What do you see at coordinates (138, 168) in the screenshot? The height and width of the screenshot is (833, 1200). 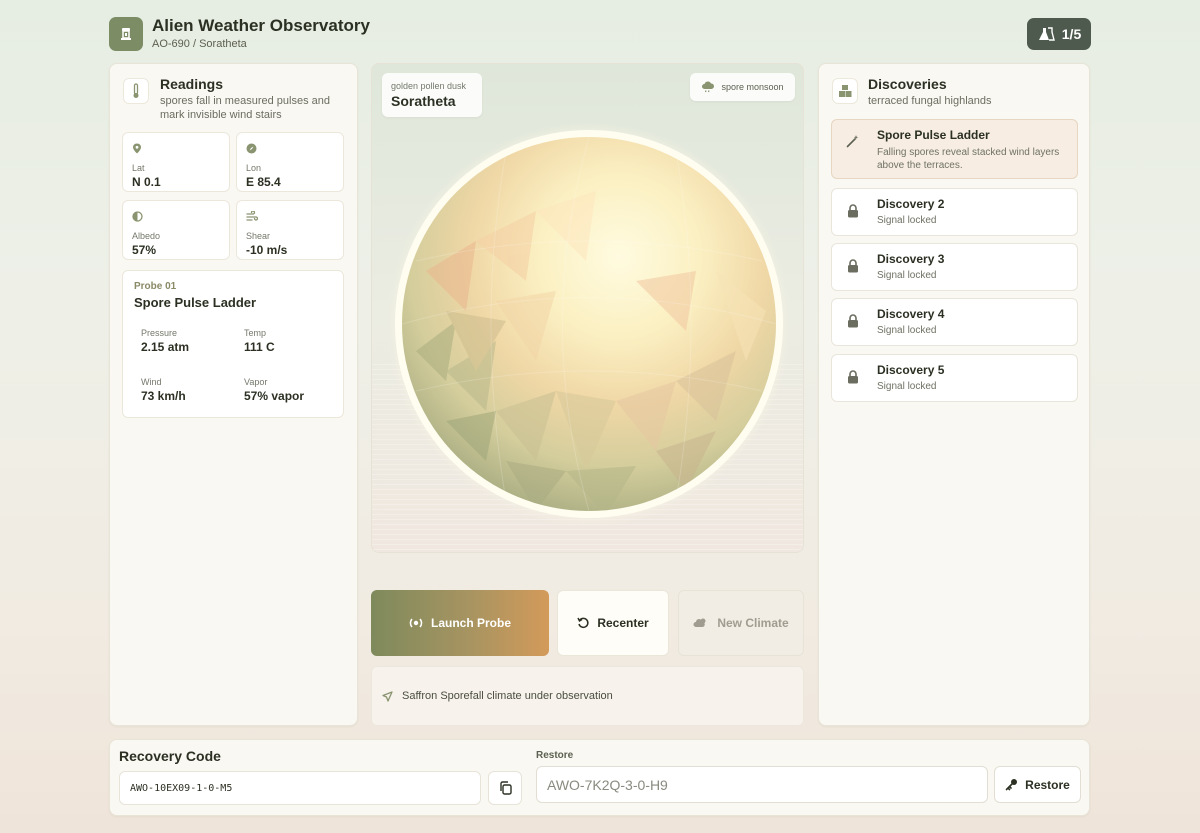 I see `stat-label: Lat` at bounding box center [138, 168].